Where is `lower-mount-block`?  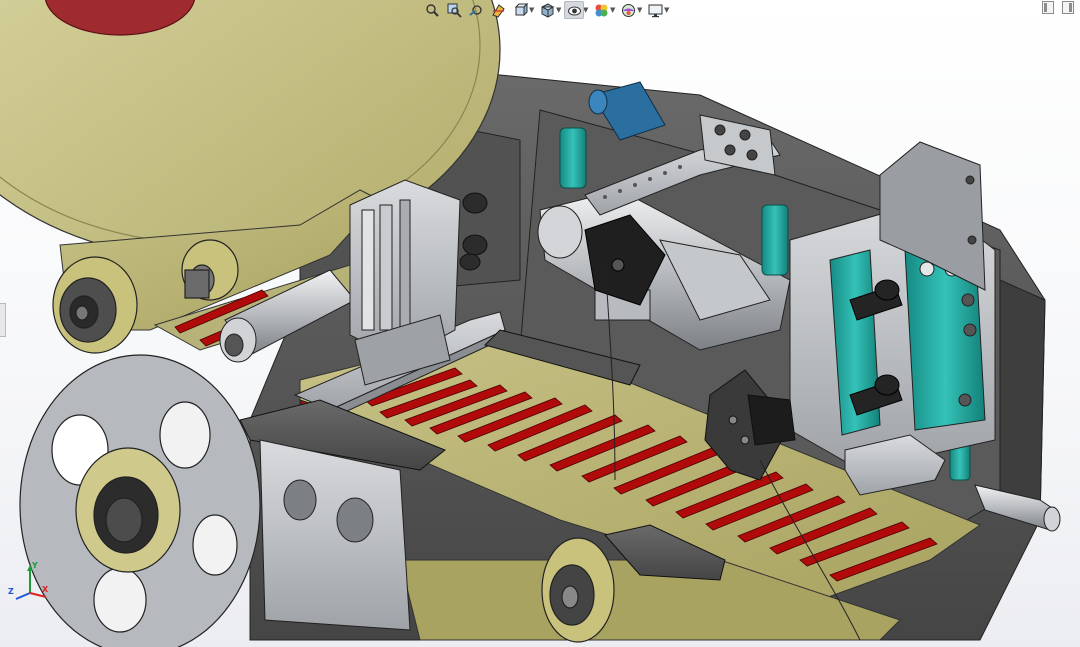 lower-mount-block is located at coordinates (335, 535).